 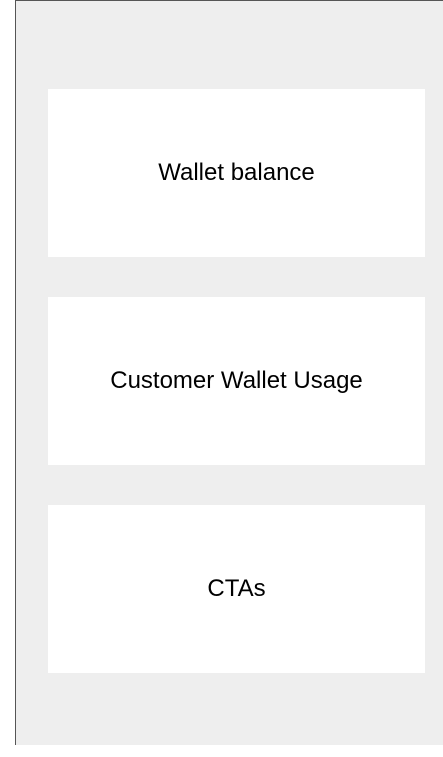 I want to click on customer-wallet-usage-label: Customer Wallet Usage, so click(x=236, y=380).